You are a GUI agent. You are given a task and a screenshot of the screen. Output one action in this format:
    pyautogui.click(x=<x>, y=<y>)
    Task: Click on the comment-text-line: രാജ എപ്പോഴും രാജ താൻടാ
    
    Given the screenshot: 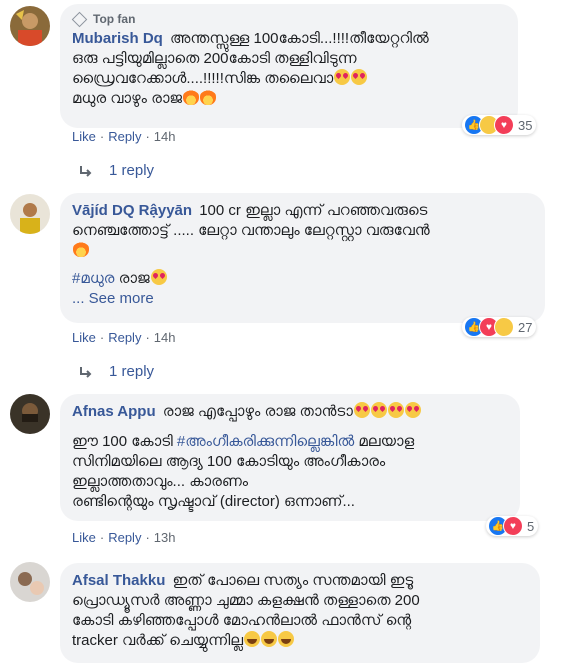 What is the action you would take?
    pyautogui.click(x=257, y=411)
    